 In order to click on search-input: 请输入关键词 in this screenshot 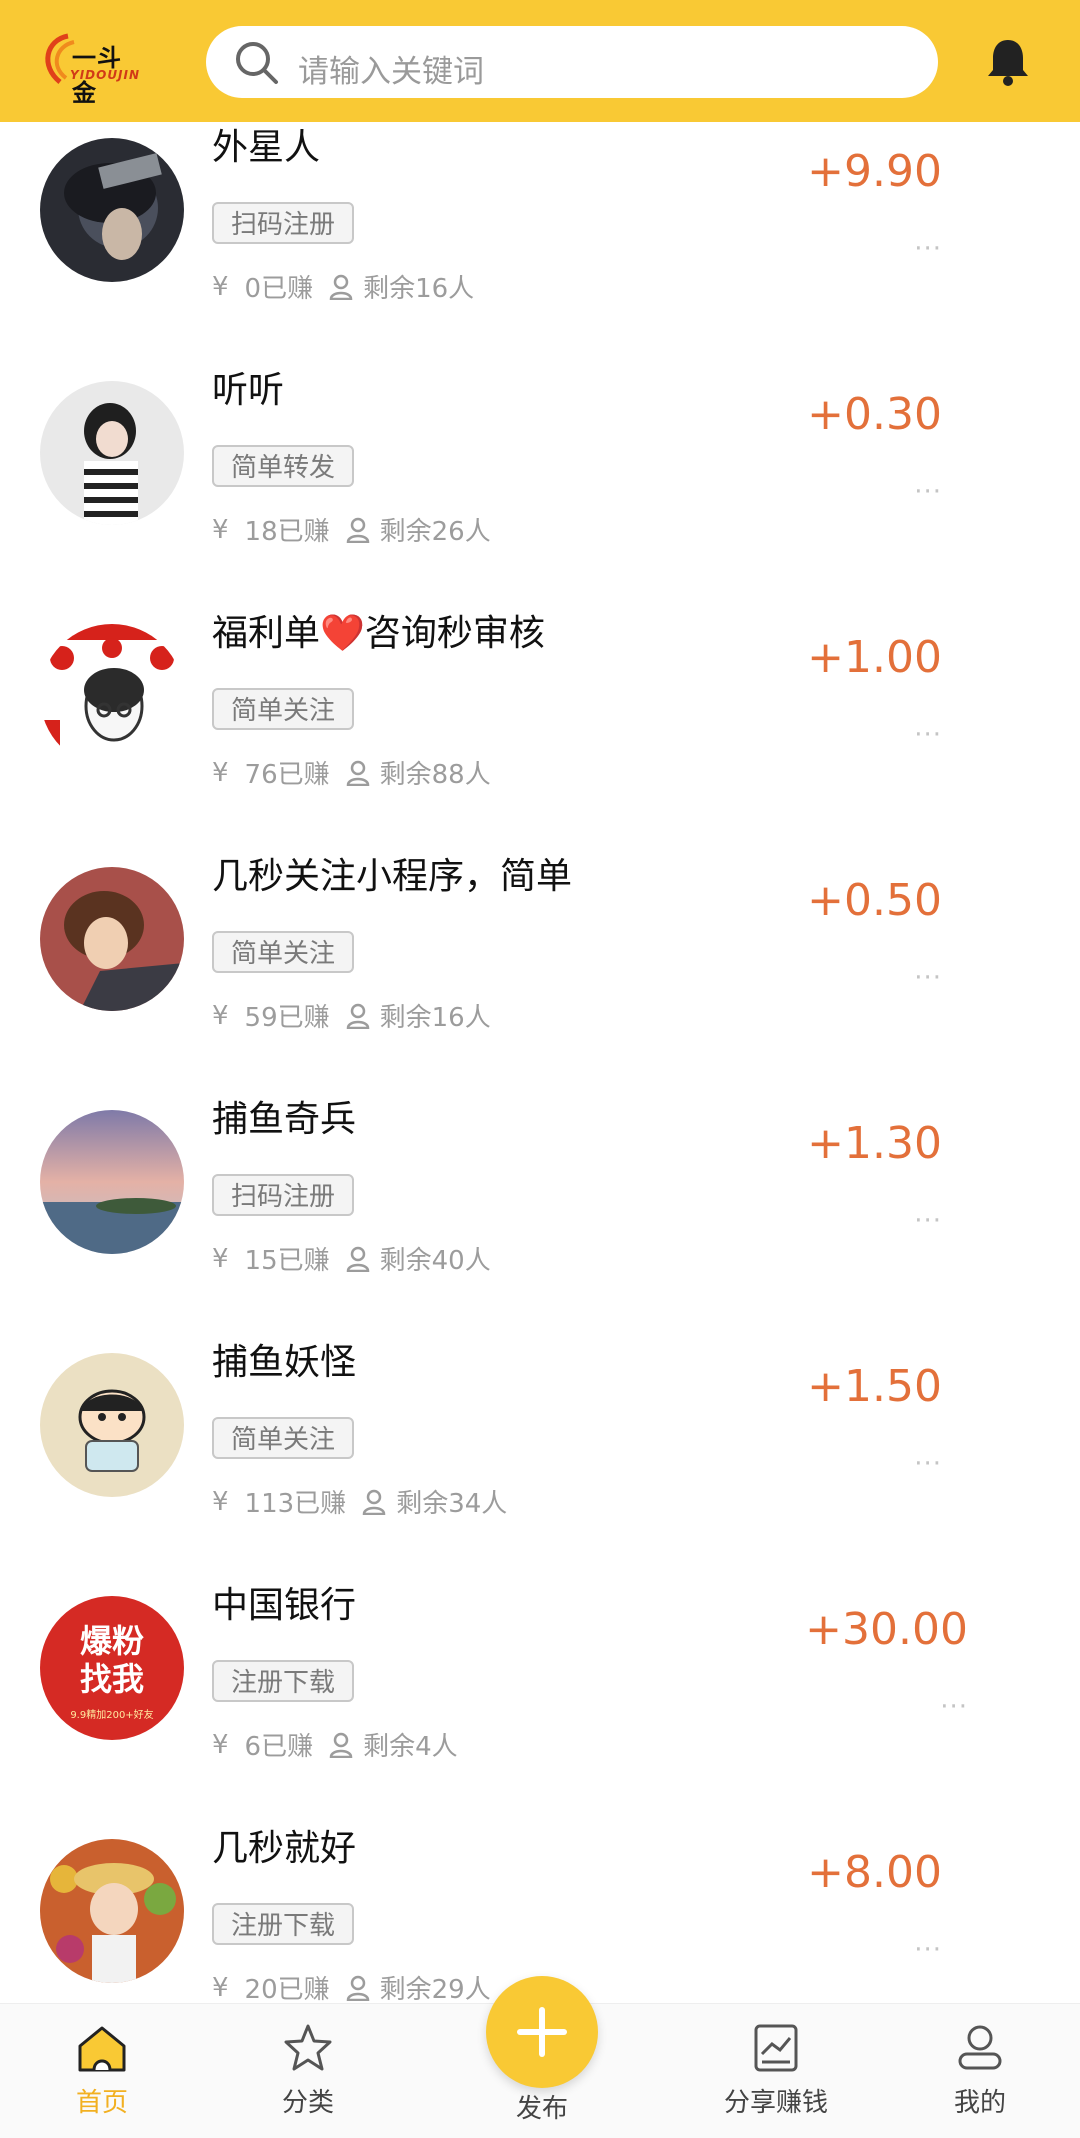, I will do `click(572, 62)`.